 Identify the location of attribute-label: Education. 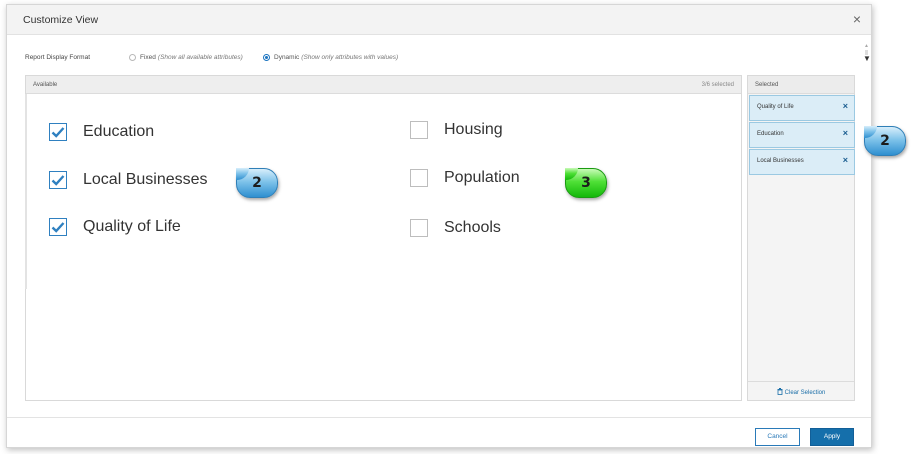
(119, 131).